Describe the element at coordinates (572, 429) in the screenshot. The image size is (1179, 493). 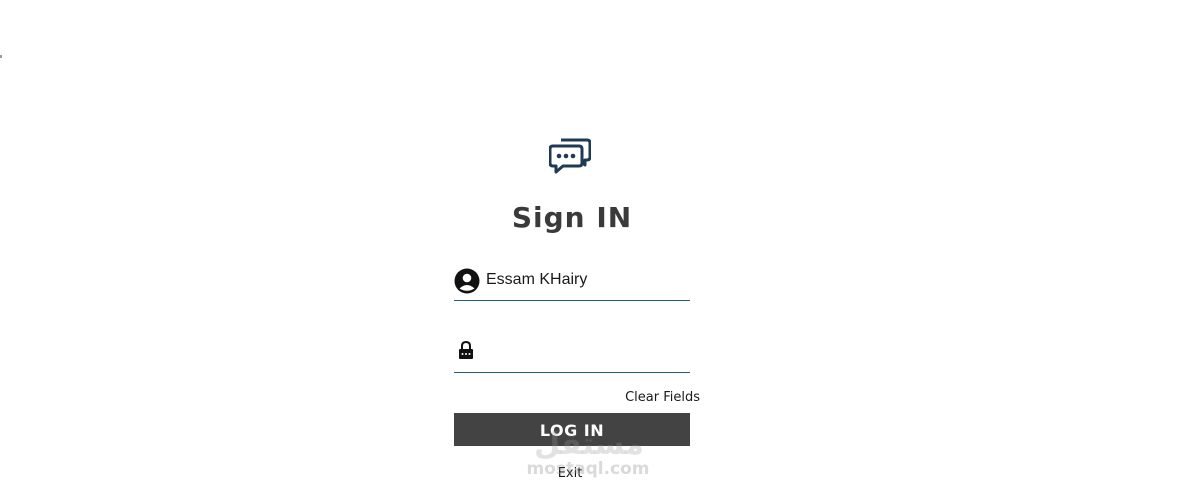
I see `login-button: LOG IN` at that location.